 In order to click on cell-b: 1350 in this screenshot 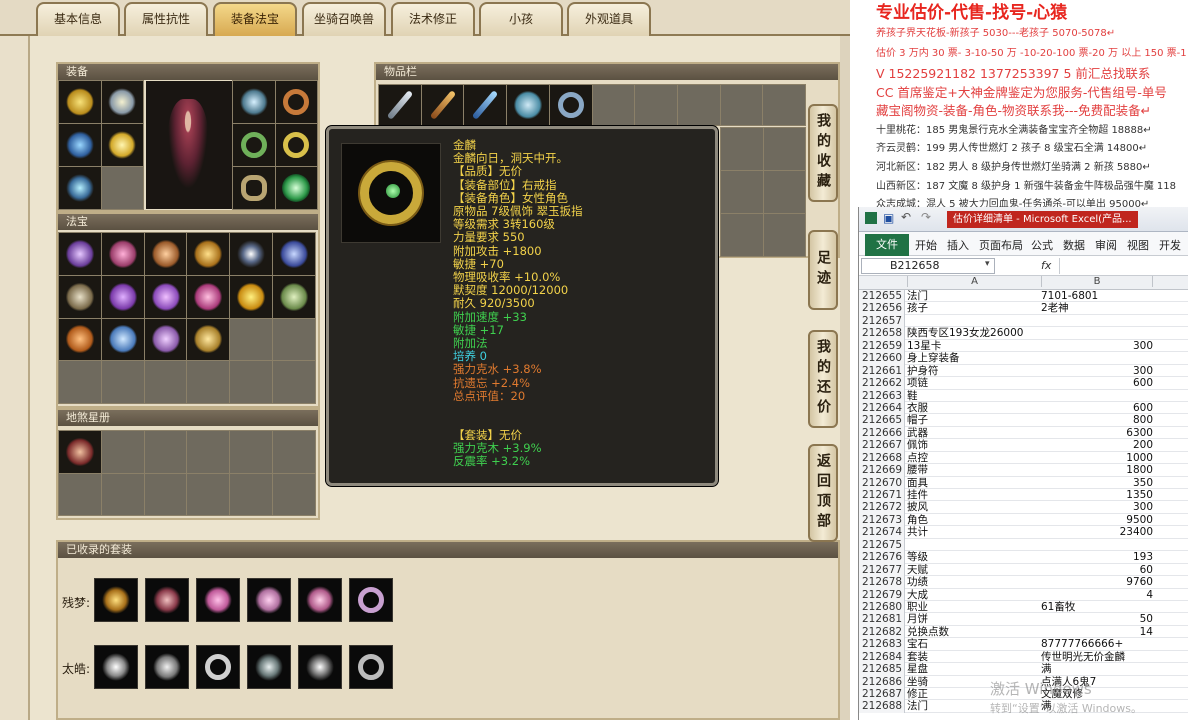, I will do `click(1097, 495)`.